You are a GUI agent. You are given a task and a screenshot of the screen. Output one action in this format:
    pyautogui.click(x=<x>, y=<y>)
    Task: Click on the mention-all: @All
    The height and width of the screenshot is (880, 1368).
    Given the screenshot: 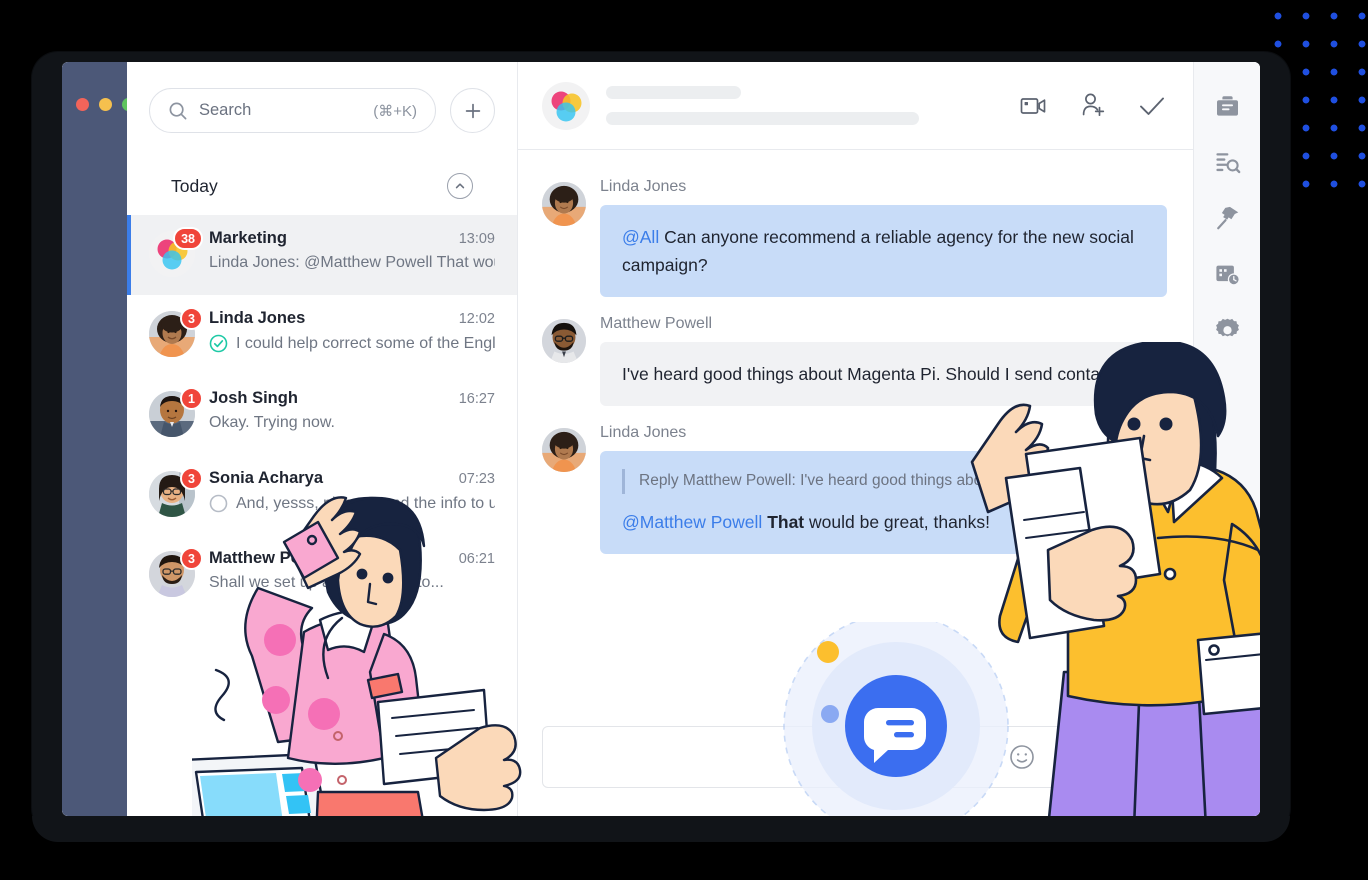 What is the action you would take?
    pyautogui.click(x=640, y=237)
    